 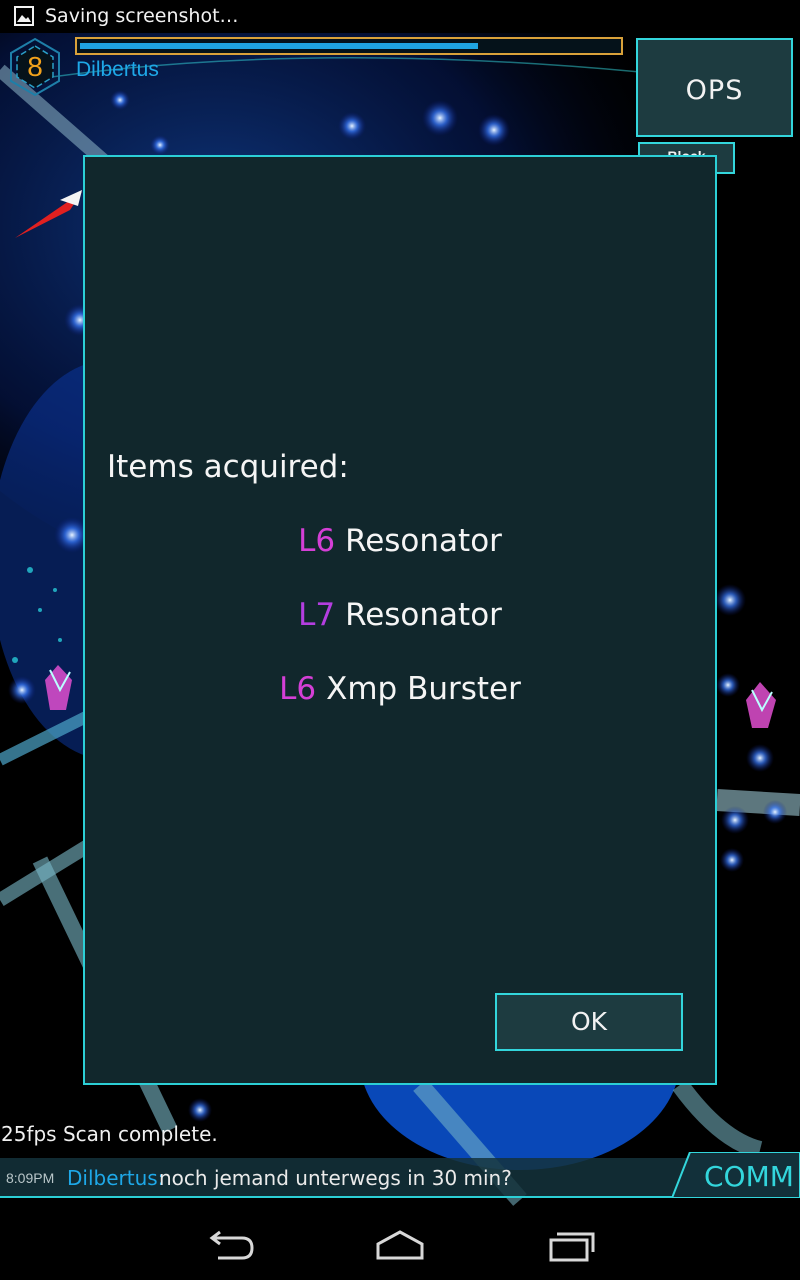 I want to click on ok-button: OK, so click(x=589, y=1022).